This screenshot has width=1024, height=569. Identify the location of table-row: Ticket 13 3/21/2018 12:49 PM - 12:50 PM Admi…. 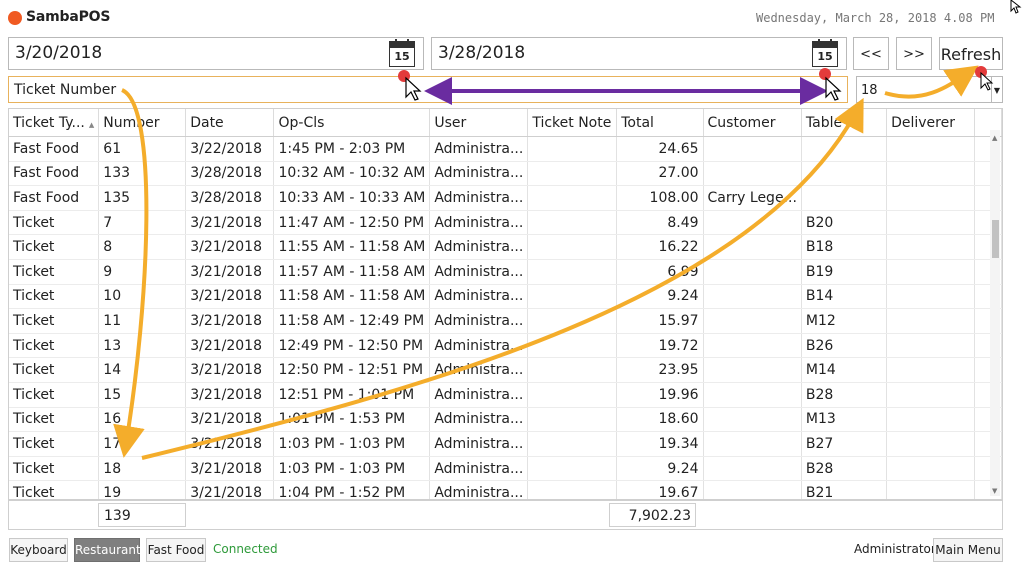
(505, 346).